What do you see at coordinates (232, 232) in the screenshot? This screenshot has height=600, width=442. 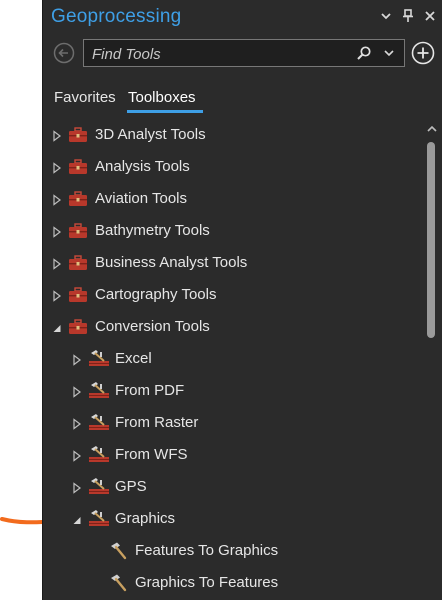 I see `tree-item-bathymetry-tools: Bathymetry Tools` at bounding box center [232, 232].